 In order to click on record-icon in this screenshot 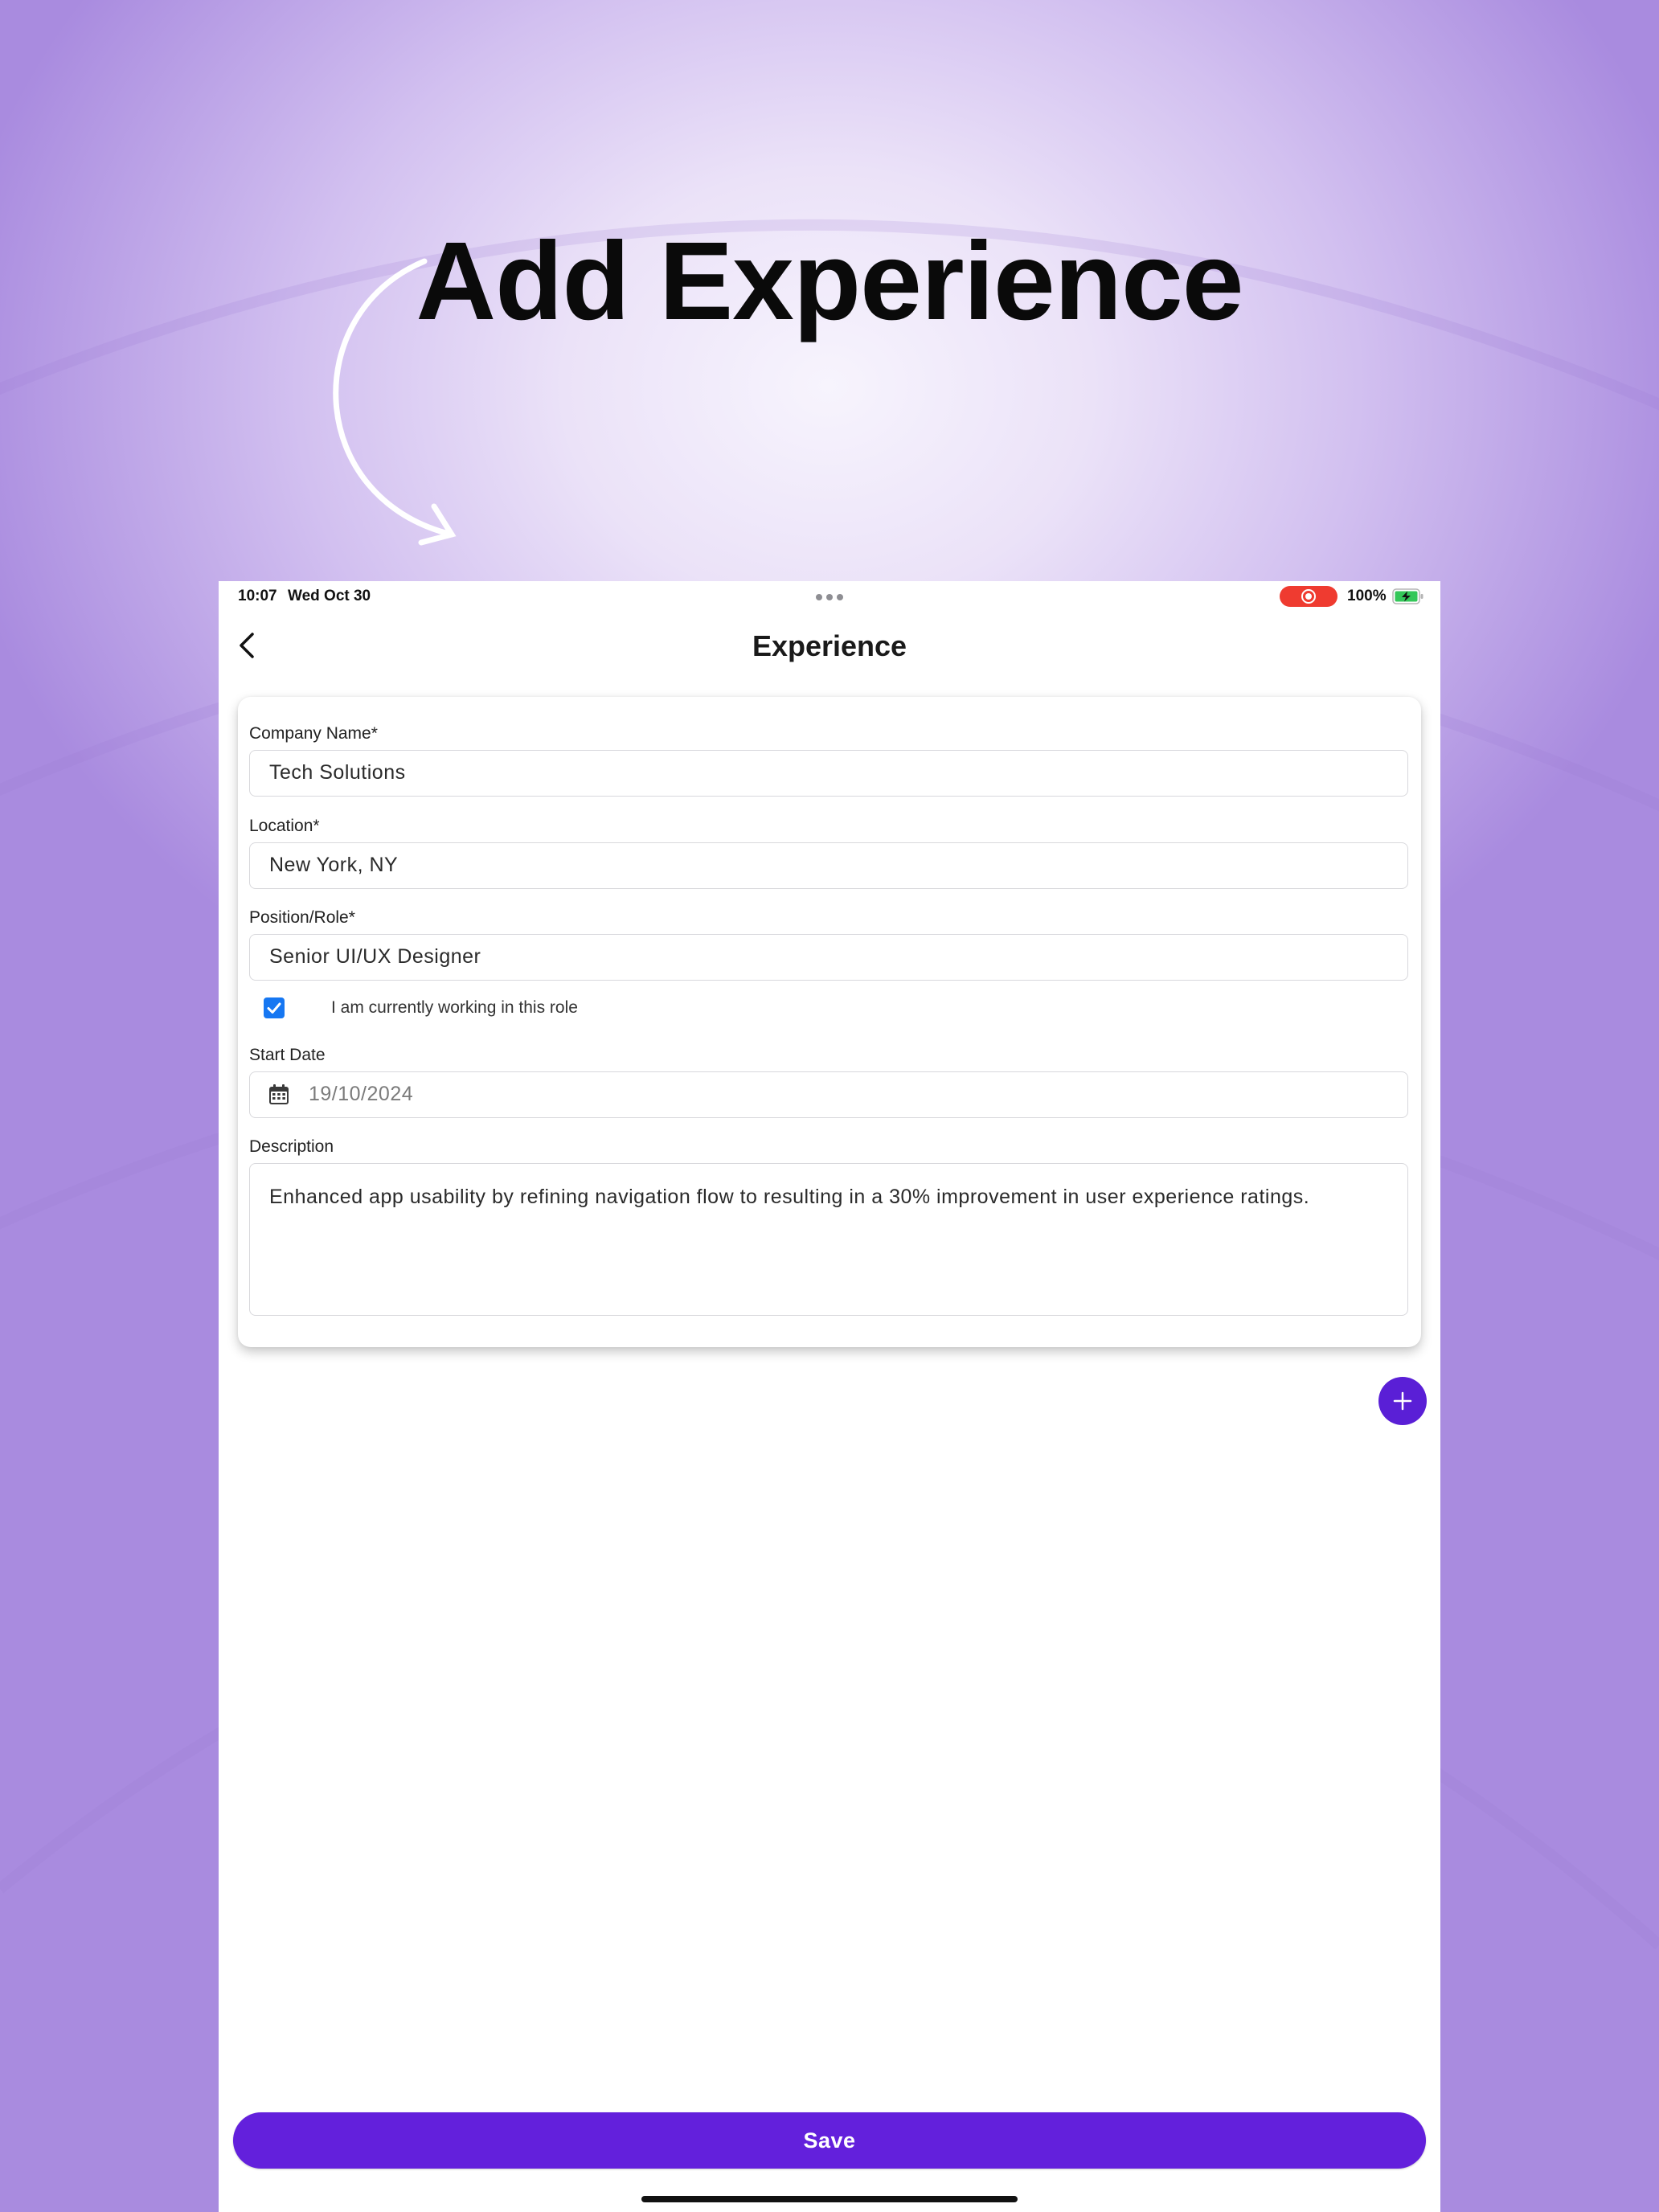, I will do `click(1308, 596)`.